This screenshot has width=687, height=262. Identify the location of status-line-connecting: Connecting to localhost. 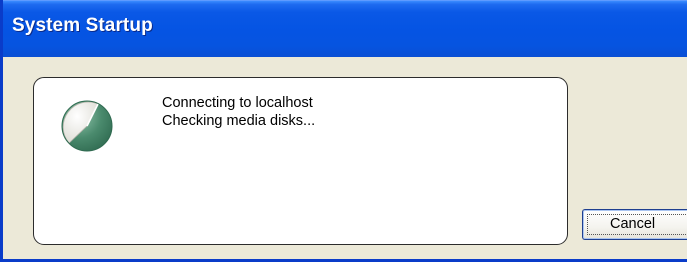
(237, 103).